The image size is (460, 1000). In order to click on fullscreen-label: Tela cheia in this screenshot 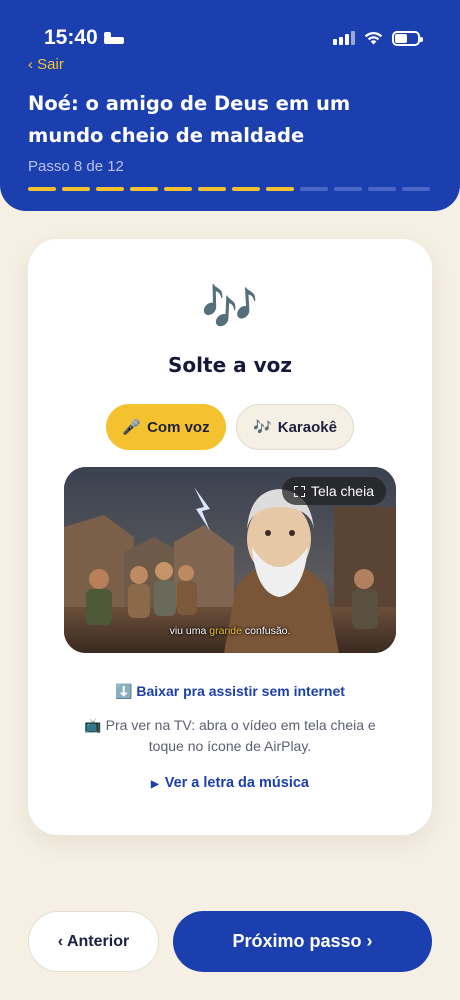, I will do `click(342, 491)`.